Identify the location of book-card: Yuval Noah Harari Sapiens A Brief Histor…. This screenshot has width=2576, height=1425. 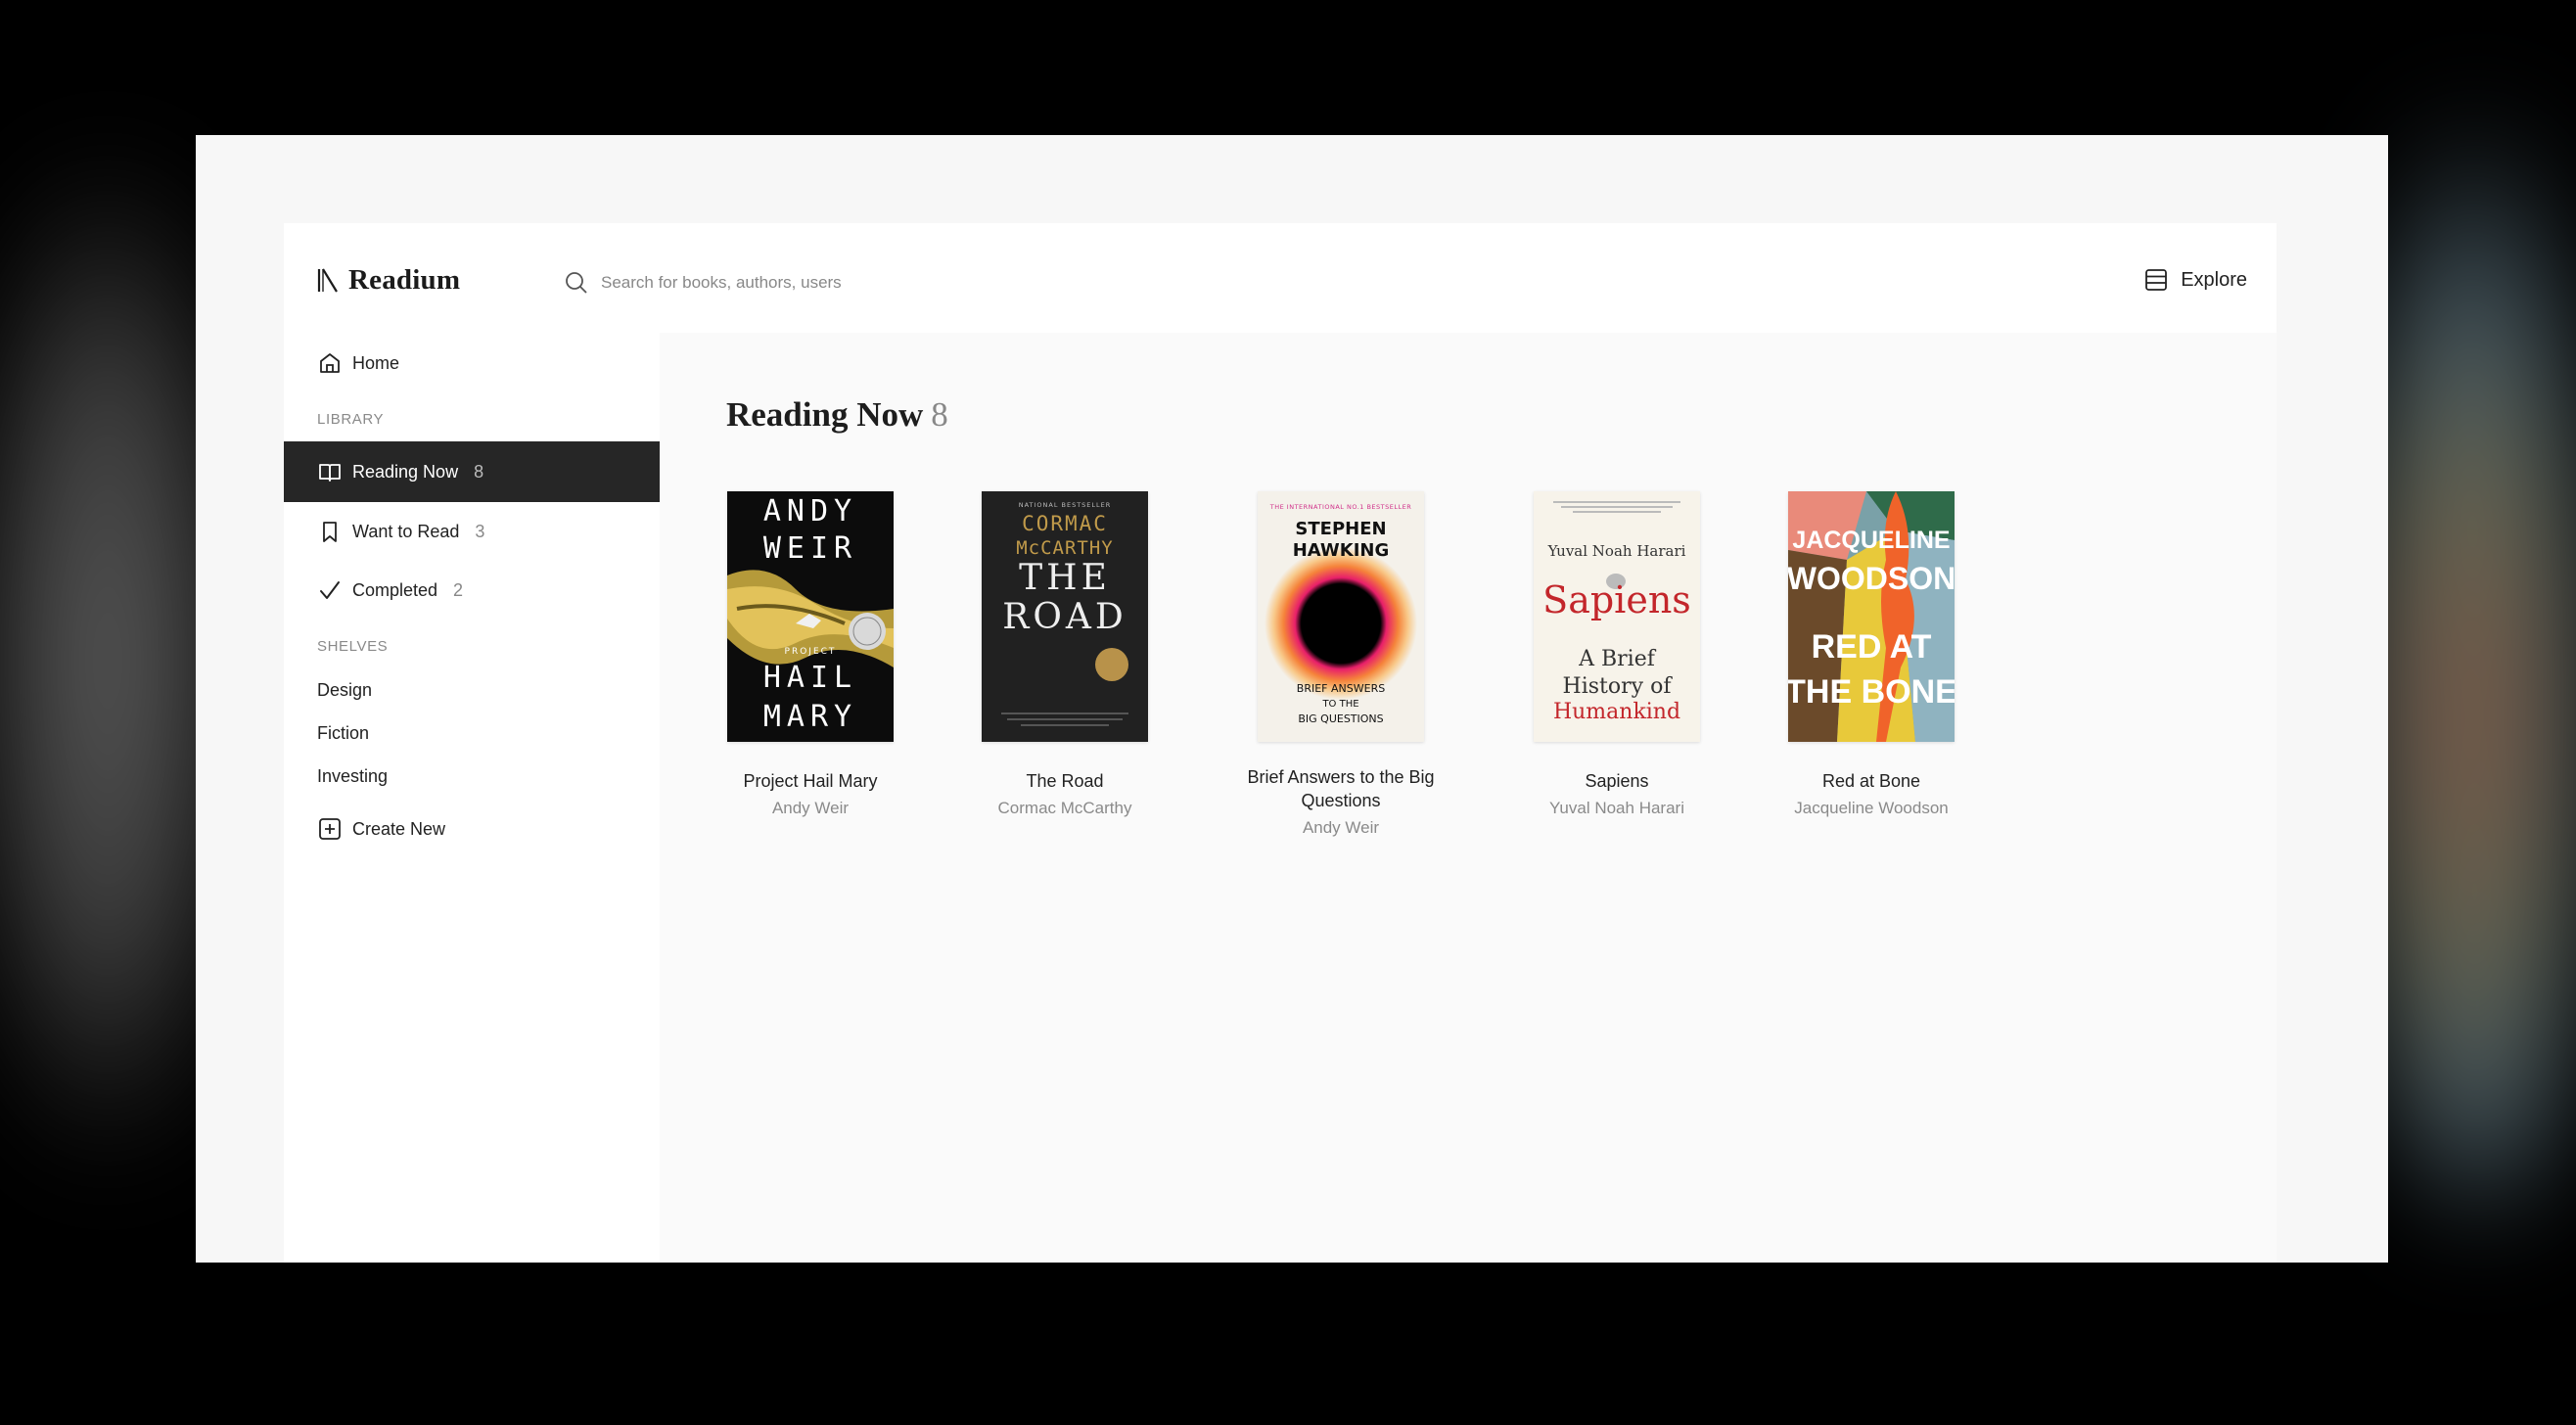
(1617, 654).